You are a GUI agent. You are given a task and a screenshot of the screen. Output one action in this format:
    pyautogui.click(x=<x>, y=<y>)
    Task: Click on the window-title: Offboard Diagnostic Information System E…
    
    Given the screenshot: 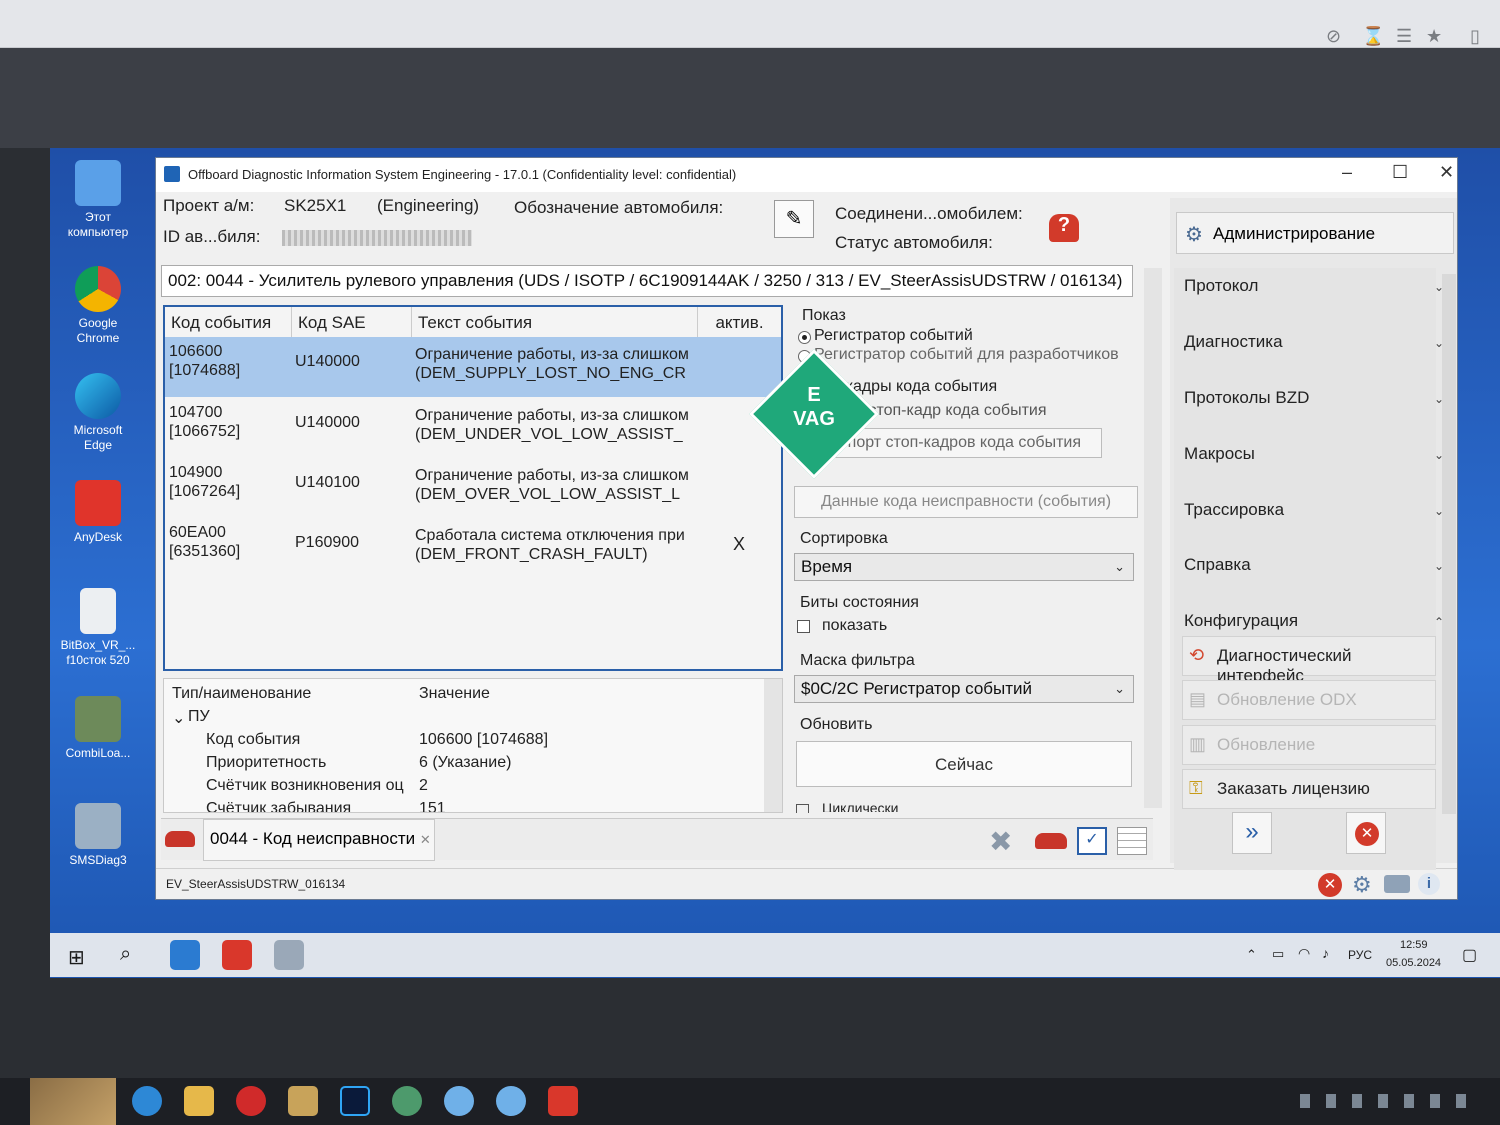 What is the action you would take?
    pyautogui.click(x=462, y=174)
    